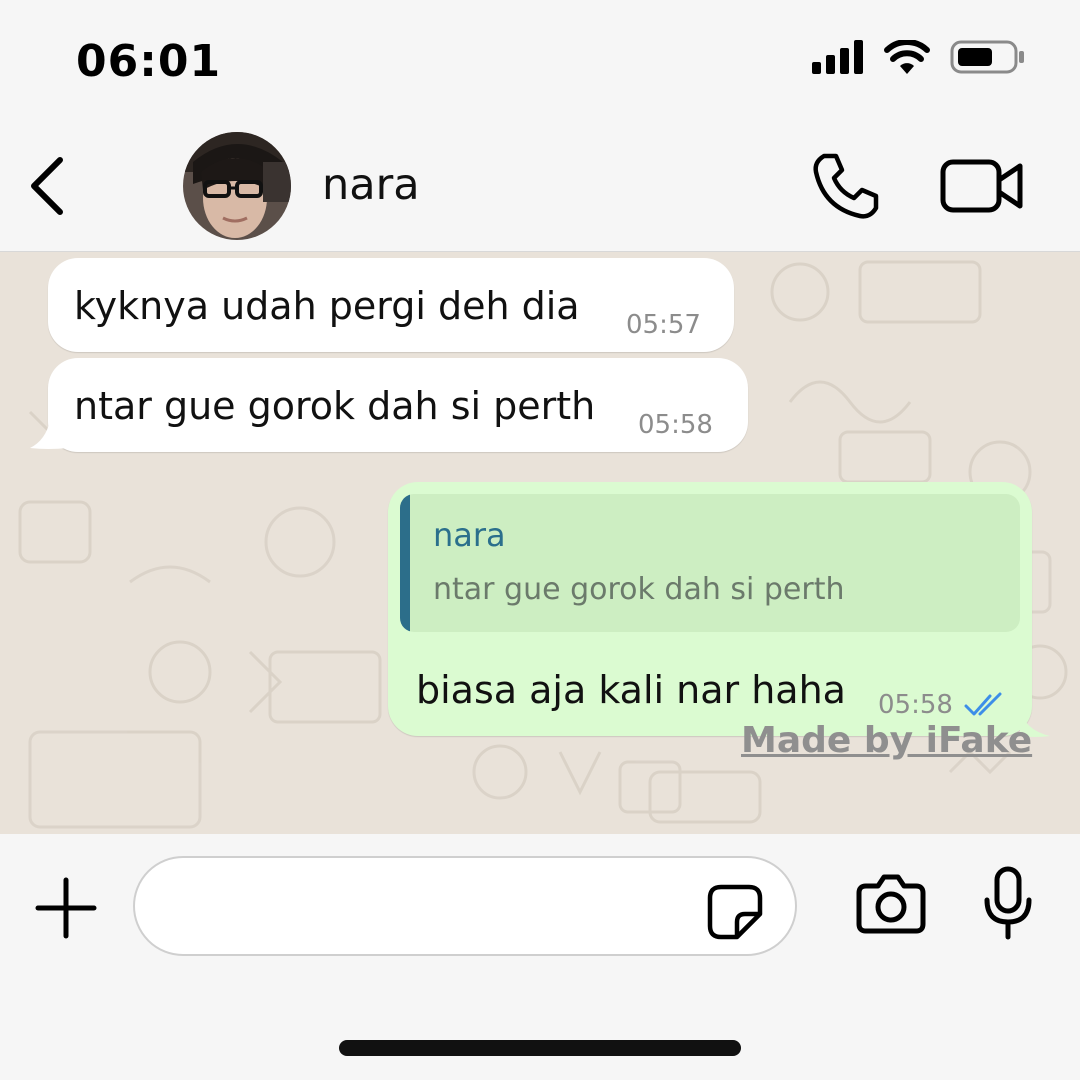 The width and height of the screenshot is (1080, 1080). Describe the element at coordinates (735, 912) in the screenshot. I see `sticker-icon` at that location.